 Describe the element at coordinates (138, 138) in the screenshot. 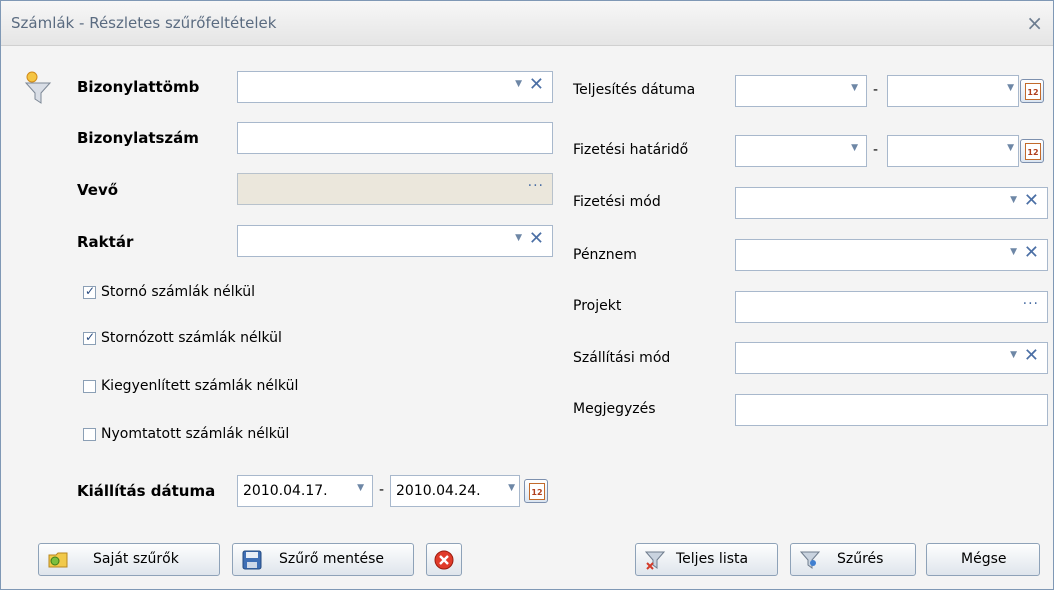

I see `bizonylatszam-label: Bizonylatszám` at that location.